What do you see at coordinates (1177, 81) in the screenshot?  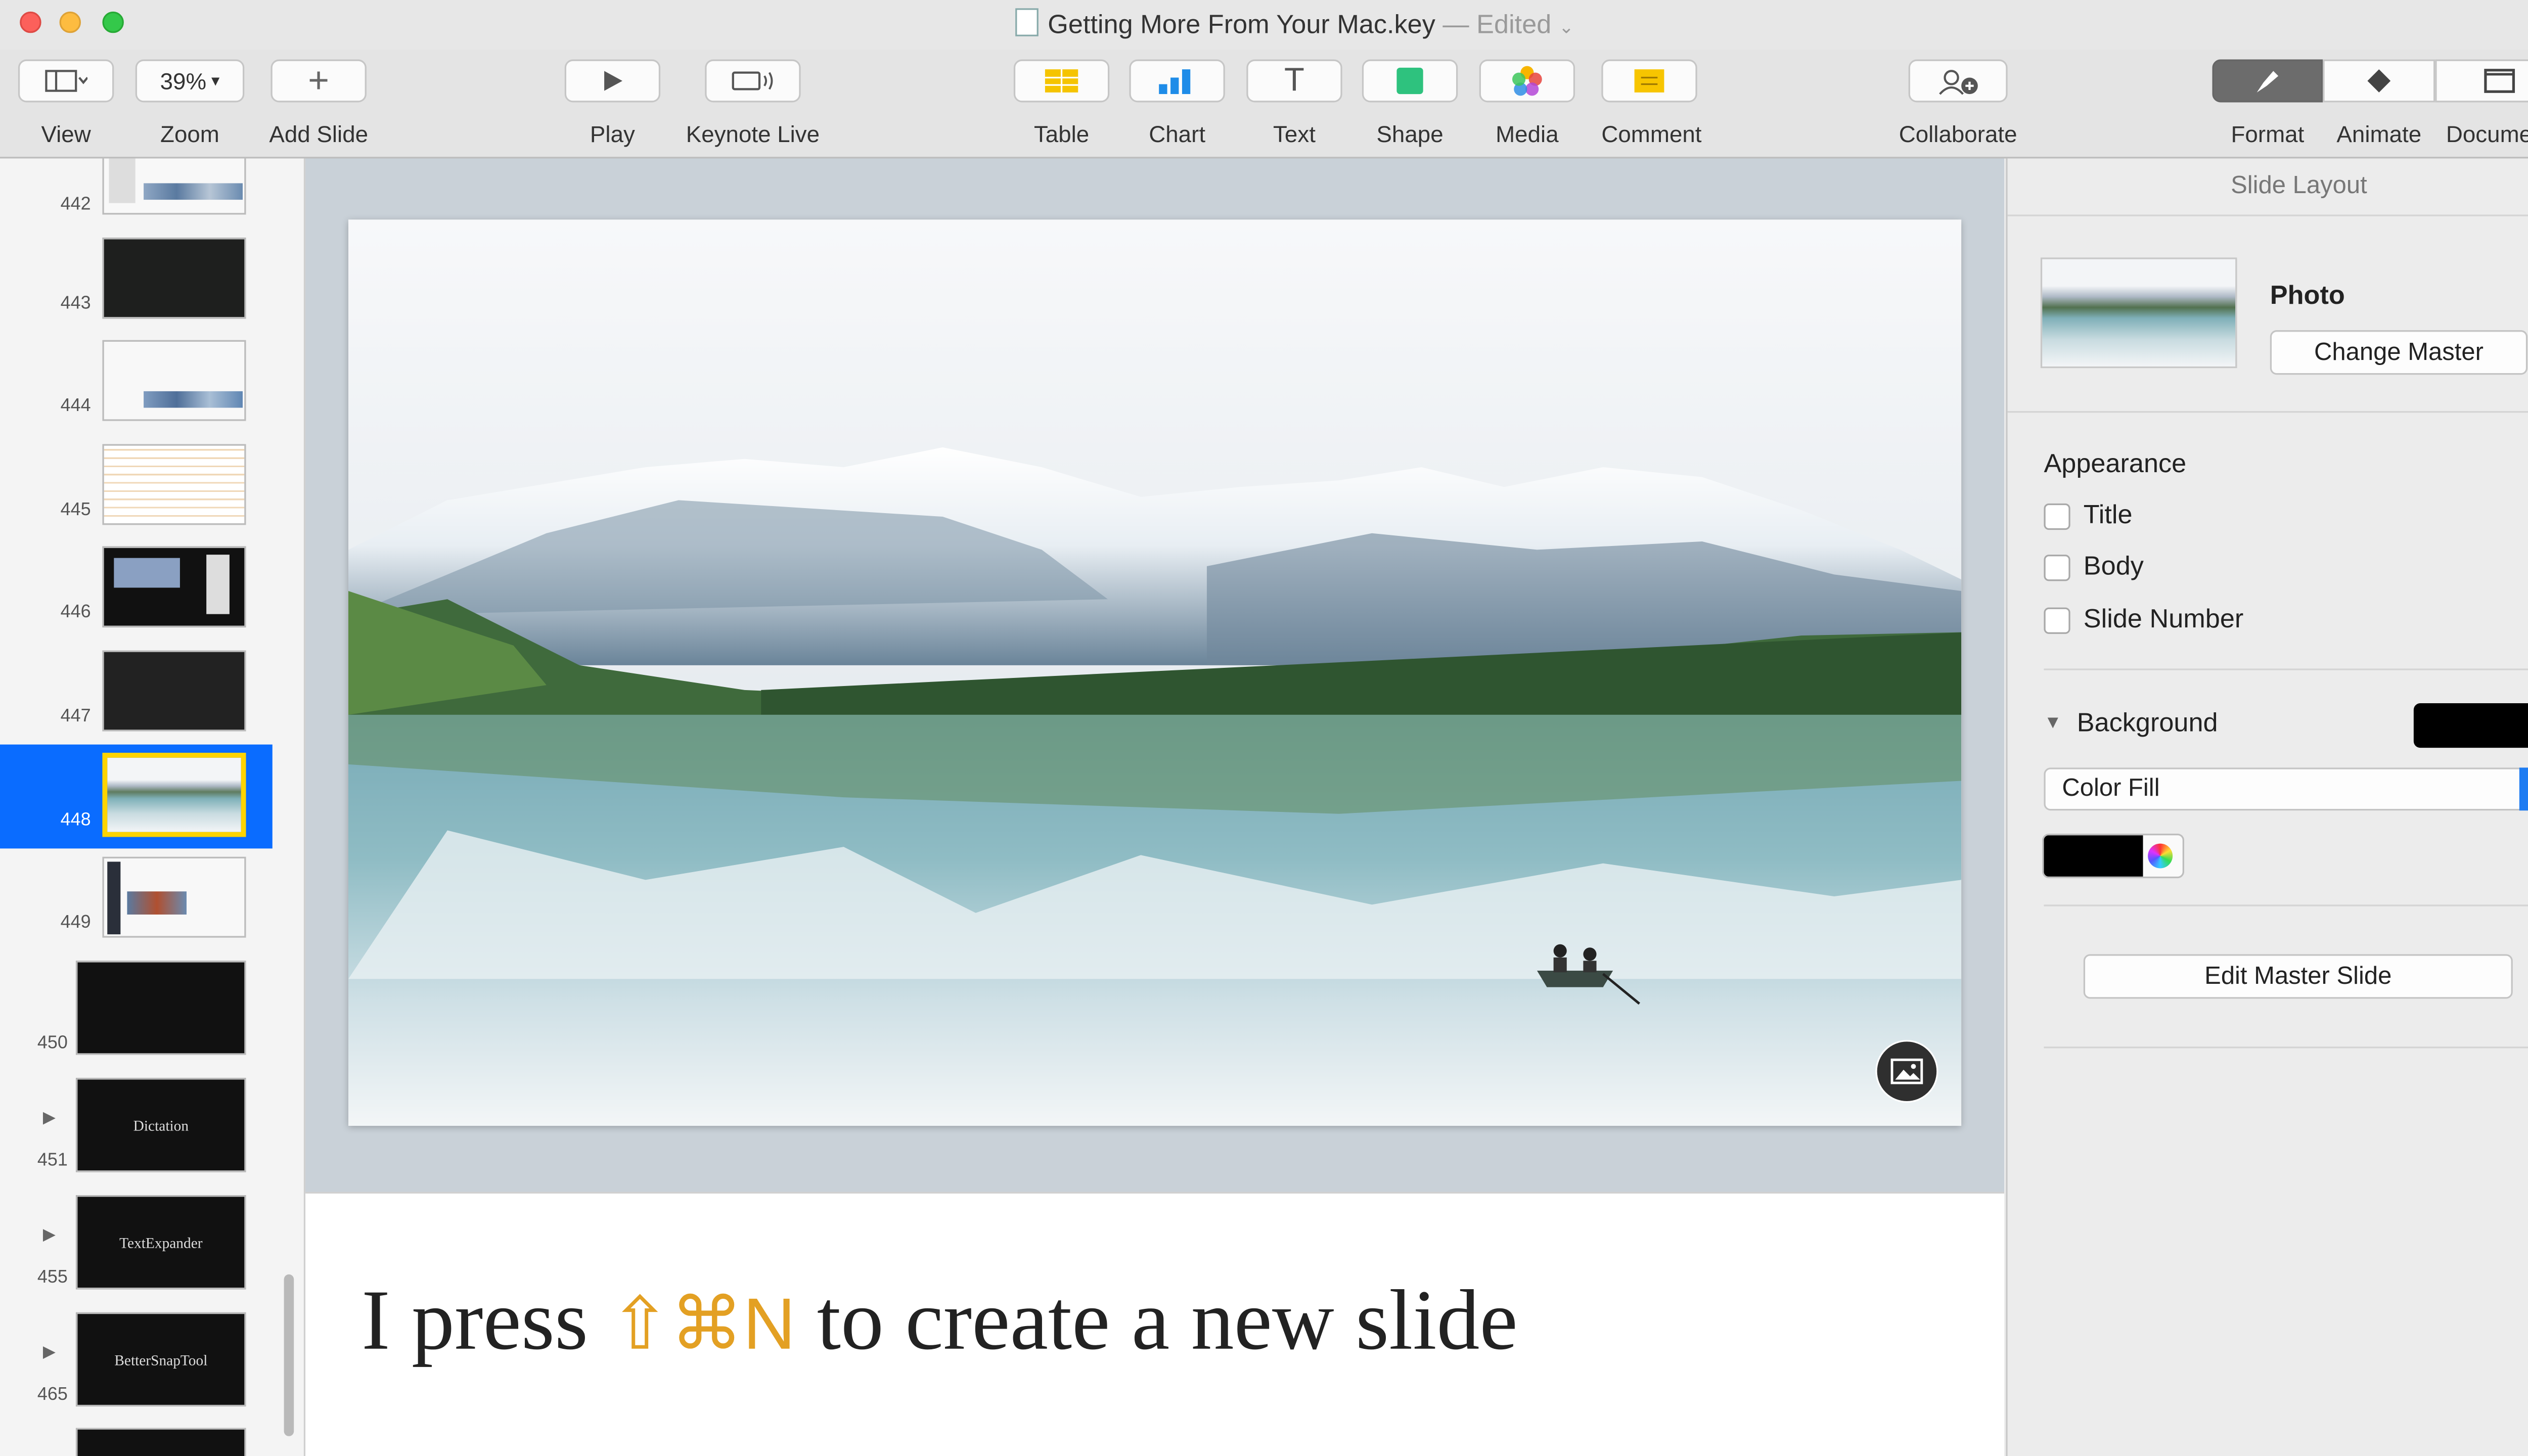 I see `chart-icon` at bounding box center [1177, 81].